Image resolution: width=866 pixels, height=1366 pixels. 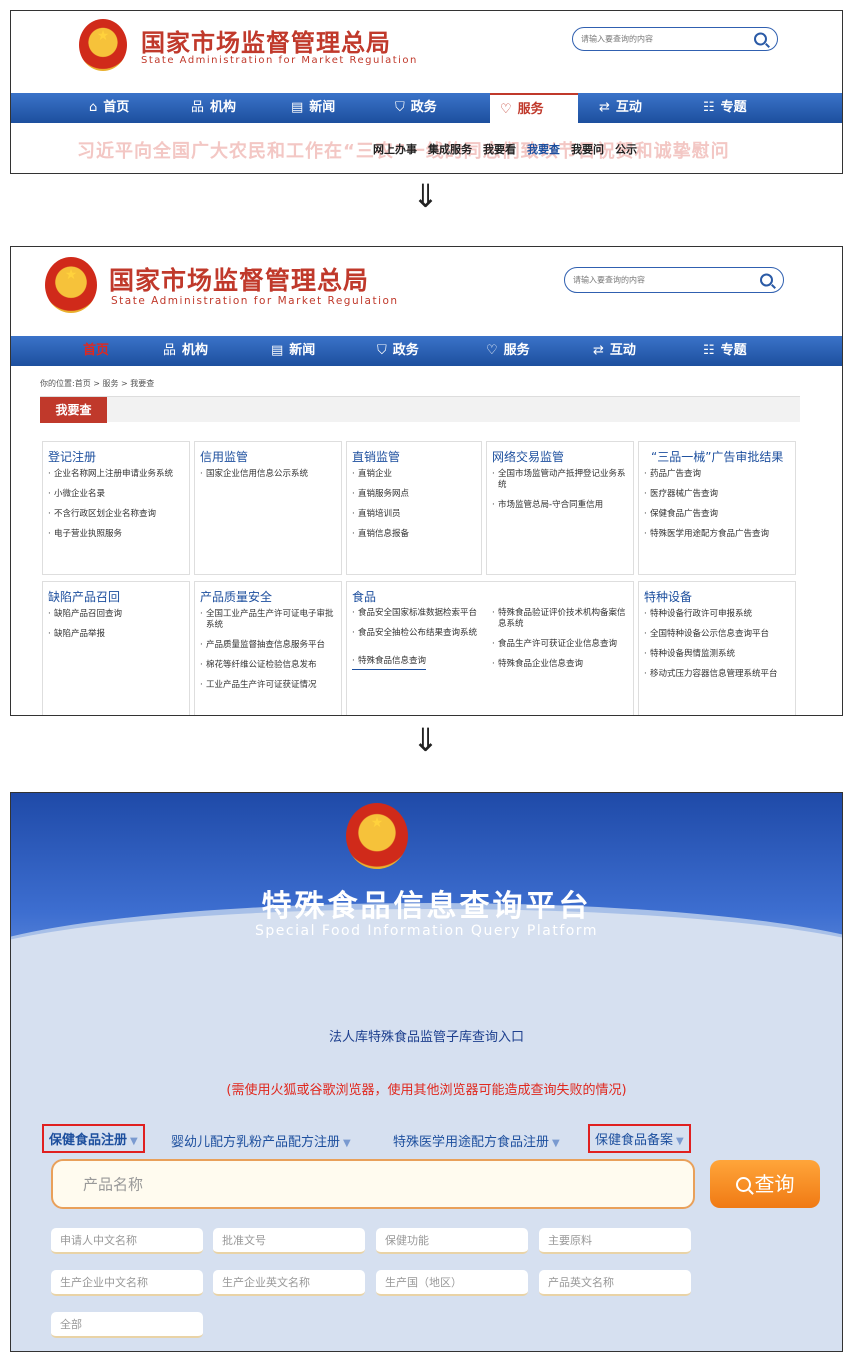 What do you see at coordinates (765, 1184) in the screenshot?
I see `query-button: 查询` at bounding box center [765, 1184].